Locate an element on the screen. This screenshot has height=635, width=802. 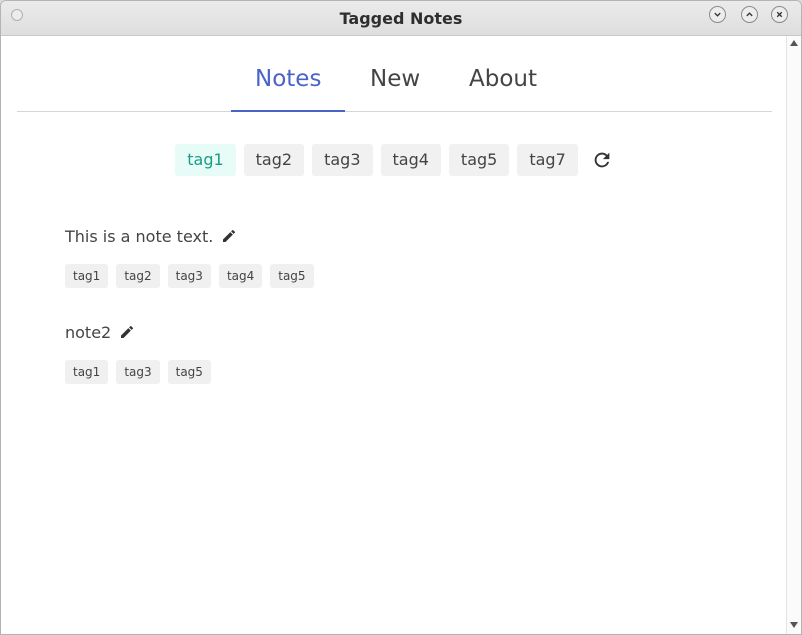
minimize-button is located at coordinates (717, 14).